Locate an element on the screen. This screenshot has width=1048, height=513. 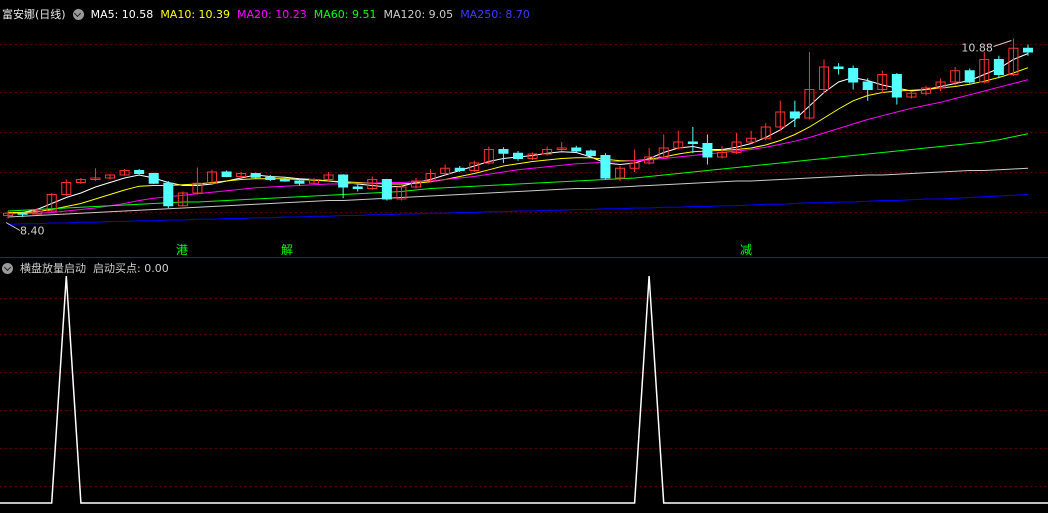
marker-gang: 港 is located at coordinates (182, 250).